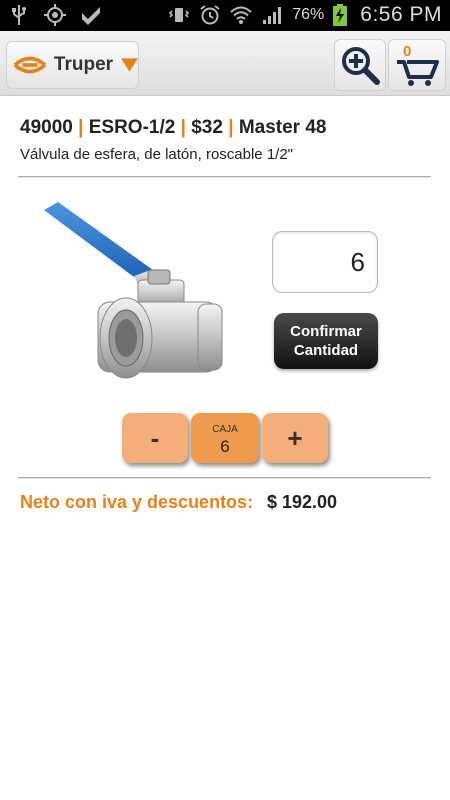 The height and width of the screenshot is (800, 450). I want to click on zoom-in-icon, so click(361, 66).